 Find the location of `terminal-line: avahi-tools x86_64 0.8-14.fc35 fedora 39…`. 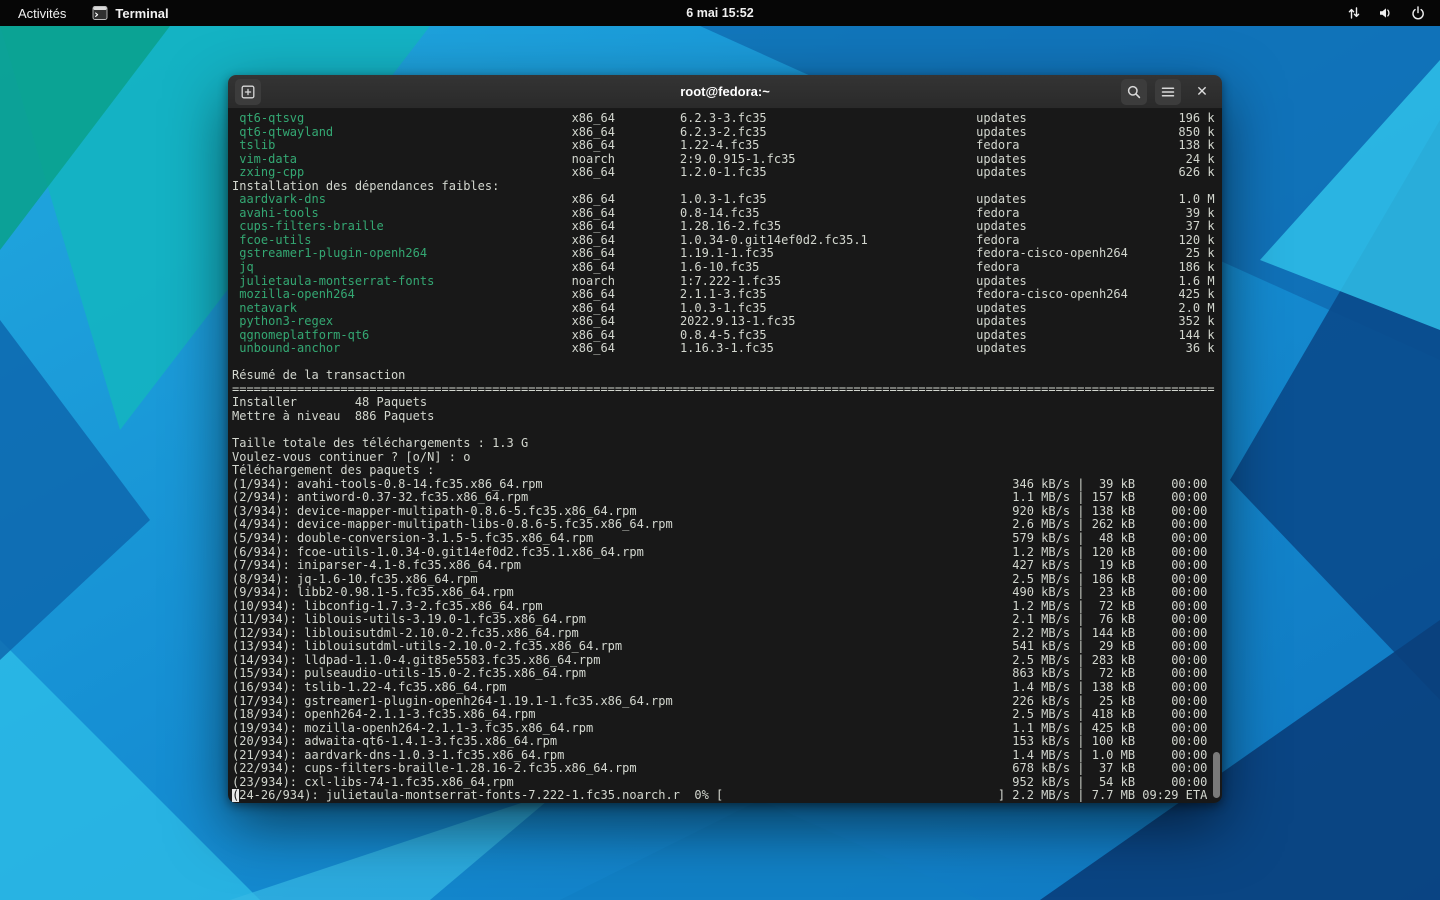

terminal-line: avahi-tools x86_64 0.8-14.fc35 fedora 39… is located at coordinates (727, 213).